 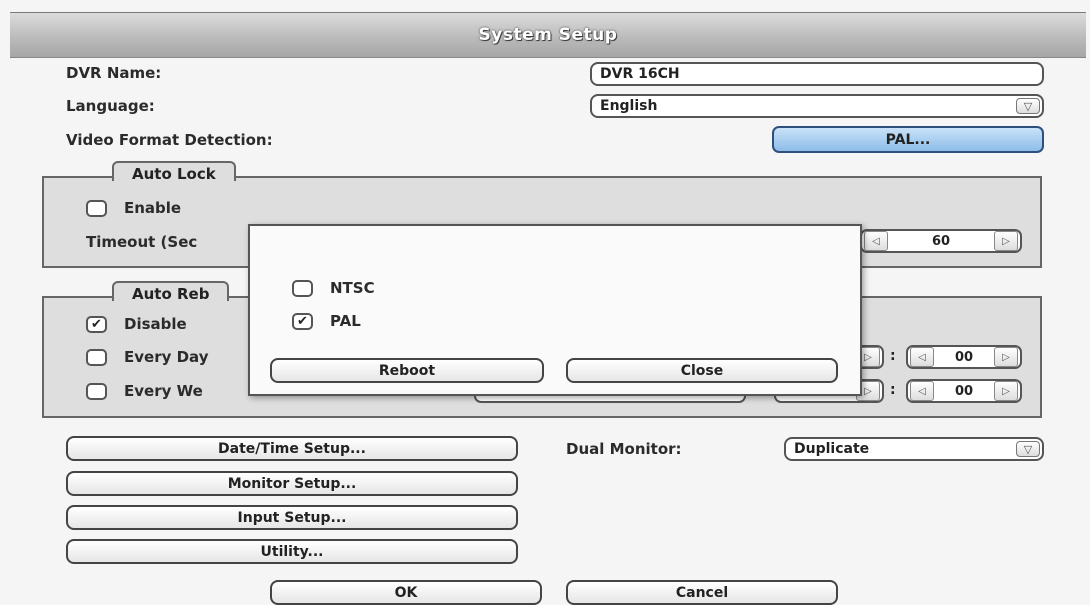 I want to click on ntsc-checkbox, so click(x=302, y=288).